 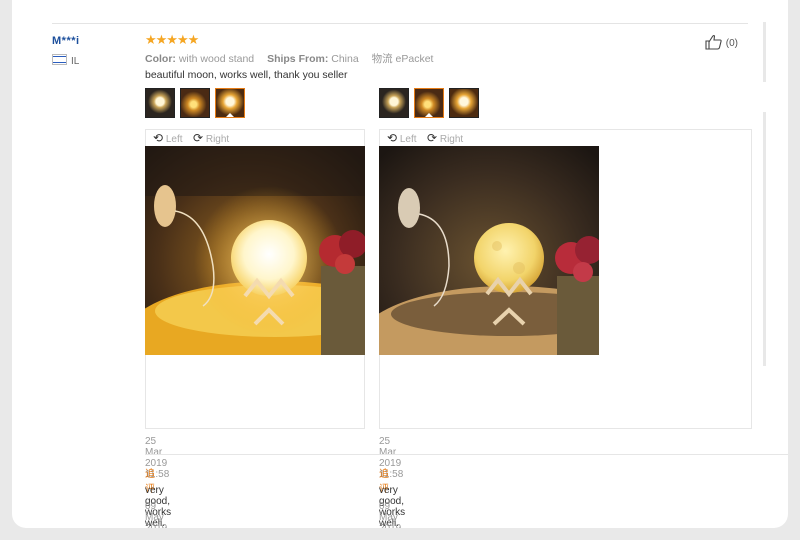 I want to click on color-value: with wood stand, so click(x=216, y=59).